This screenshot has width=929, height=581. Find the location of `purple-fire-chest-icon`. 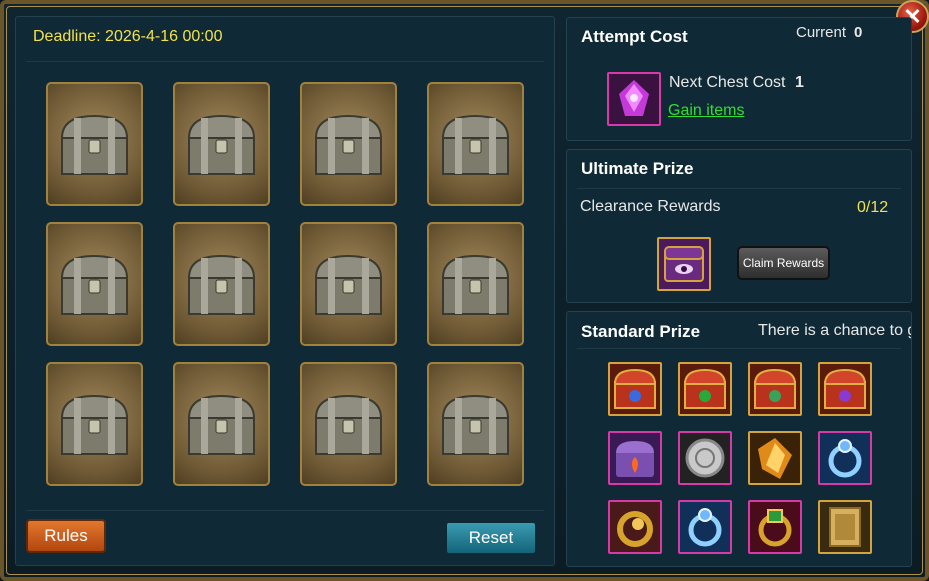

purple-fire-chest-icon is located at coordinates (635, 458).